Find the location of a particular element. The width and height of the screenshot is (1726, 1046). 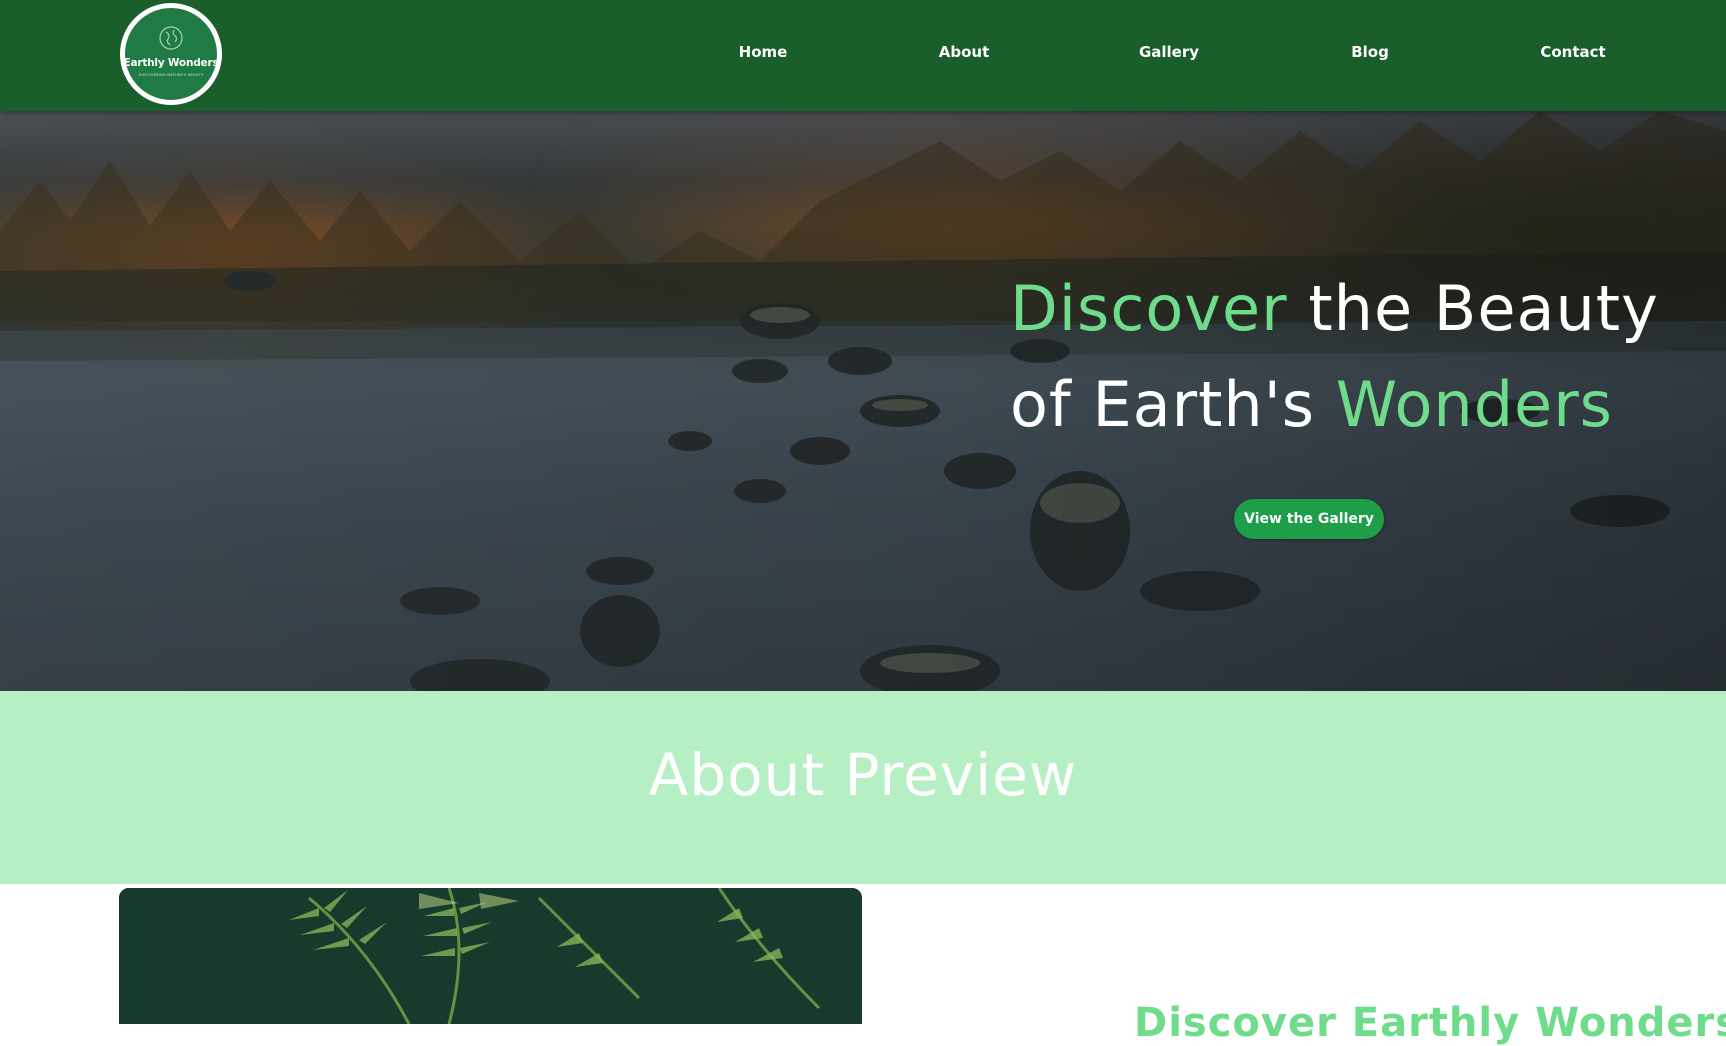

globe-icon is located at coordinates (171, 38).